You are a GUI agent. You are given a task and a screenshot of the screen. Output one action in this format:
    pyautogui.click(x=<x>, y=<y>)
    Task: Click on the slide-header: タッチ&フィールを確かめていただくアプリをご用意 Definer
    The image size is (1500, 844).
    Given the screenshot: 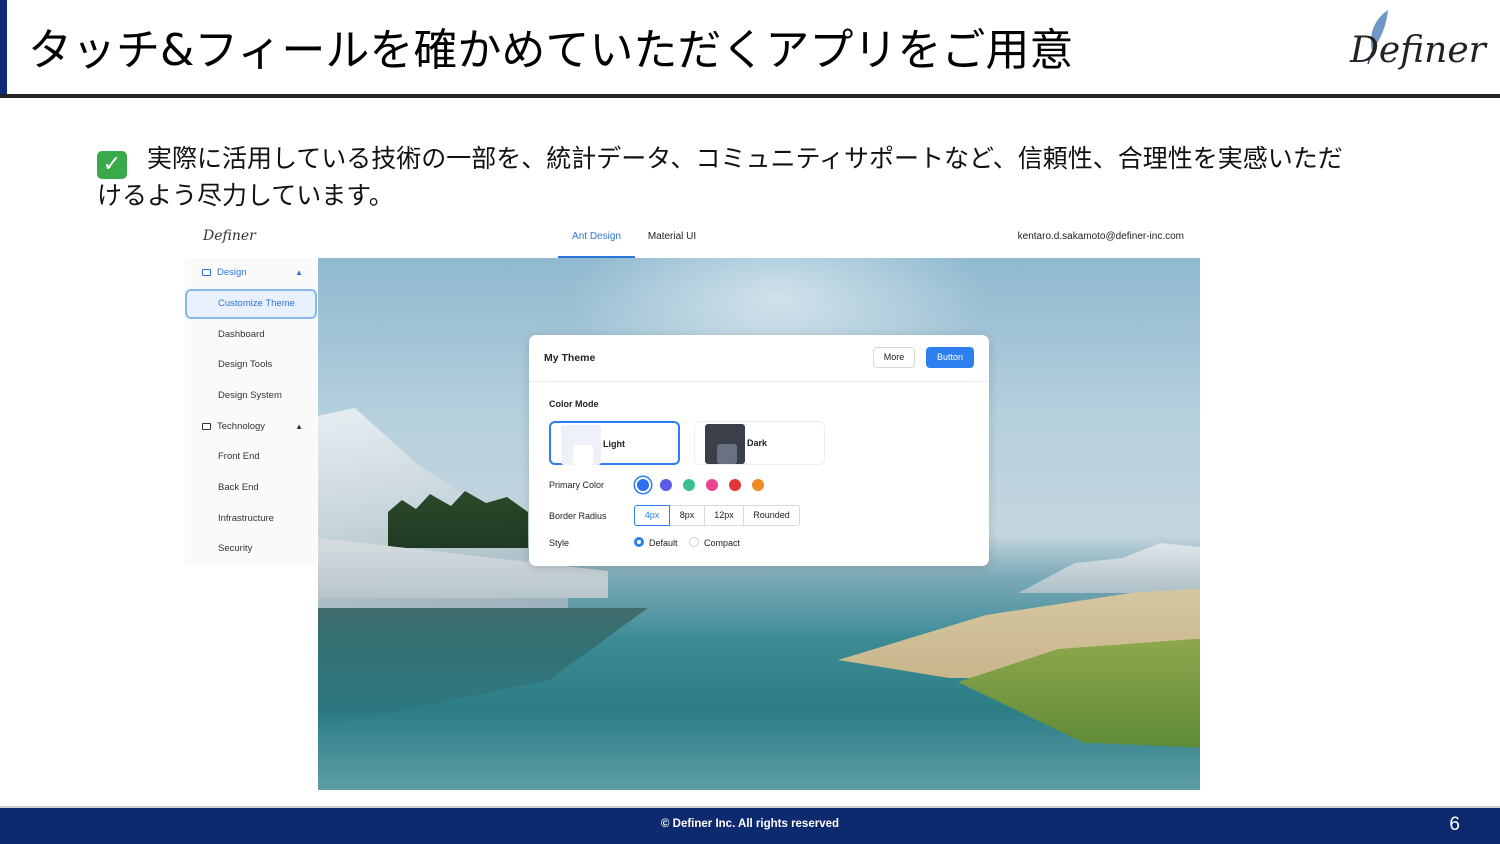 What is the action you would take?
    pyautogui.click(x=750, y=50)
    